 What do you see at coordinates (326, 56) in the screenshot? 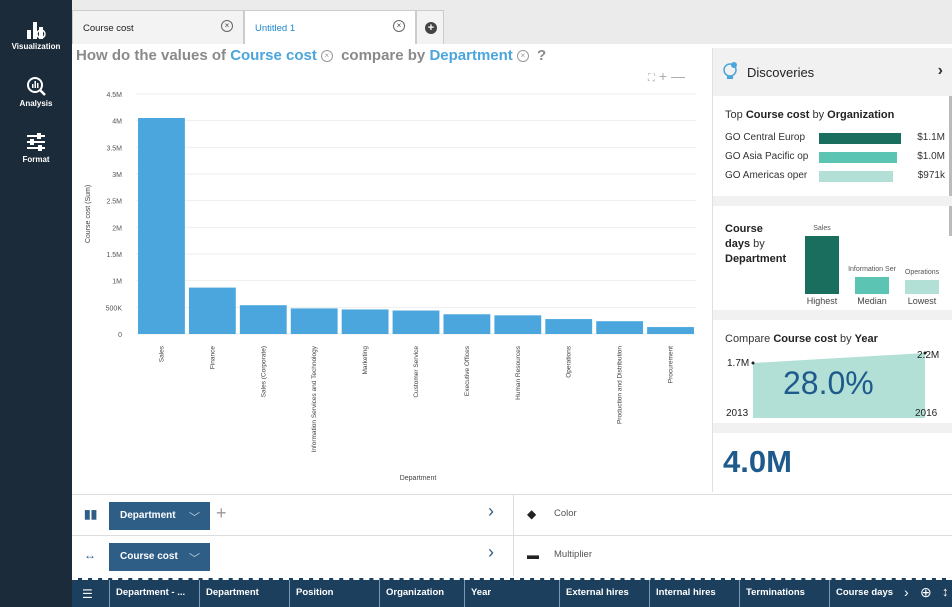
I see `remove-measure-icon: ×` at bounding box center [326, 56].